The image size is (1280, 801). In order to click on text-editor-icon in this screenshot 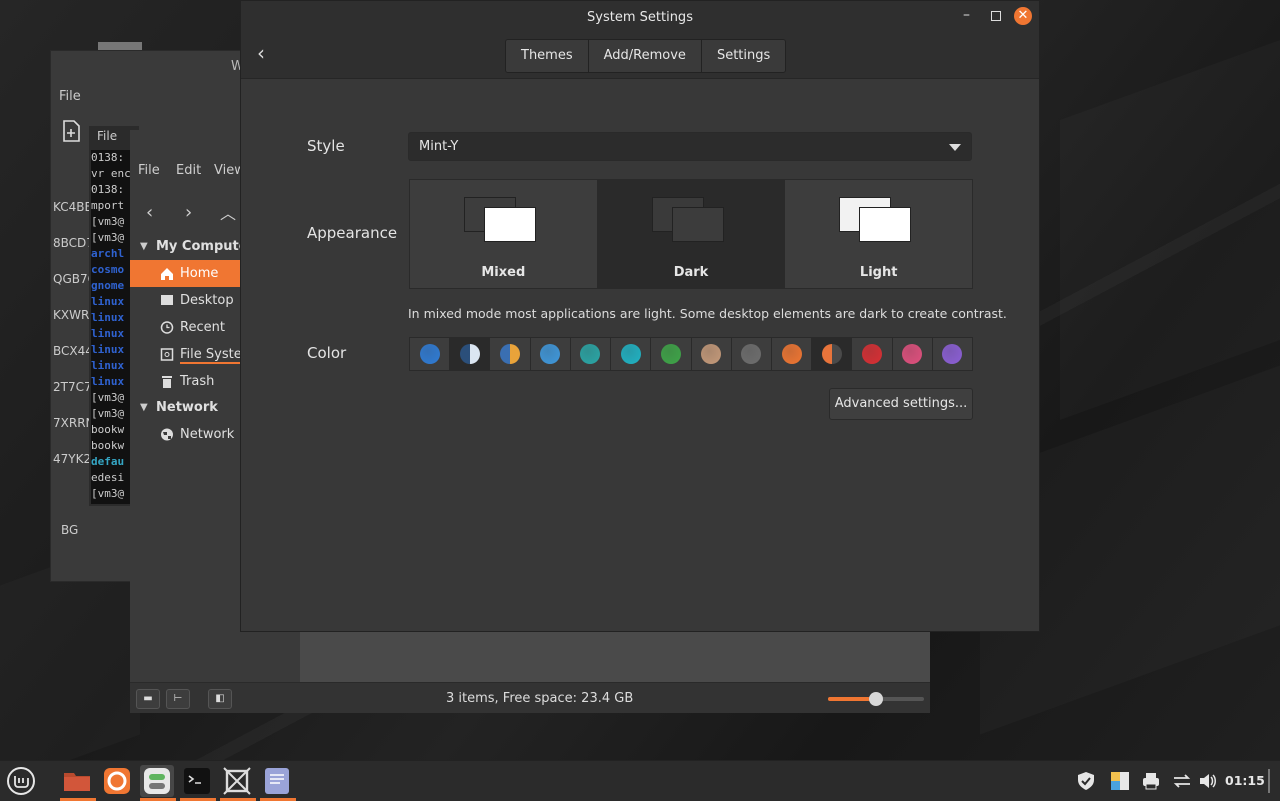, I will do `click(277, 781)`.